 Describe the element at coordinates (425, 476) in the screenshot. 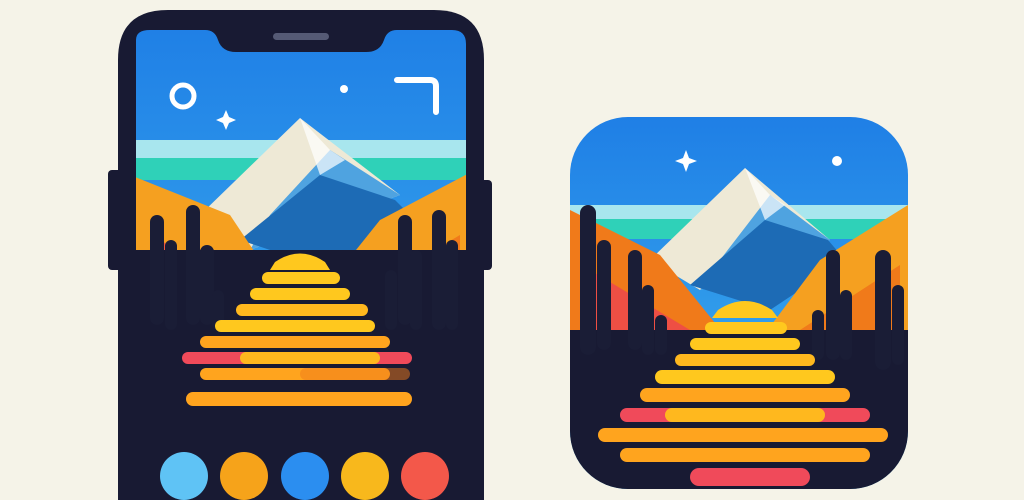

I see `swatch-coral` at that location.